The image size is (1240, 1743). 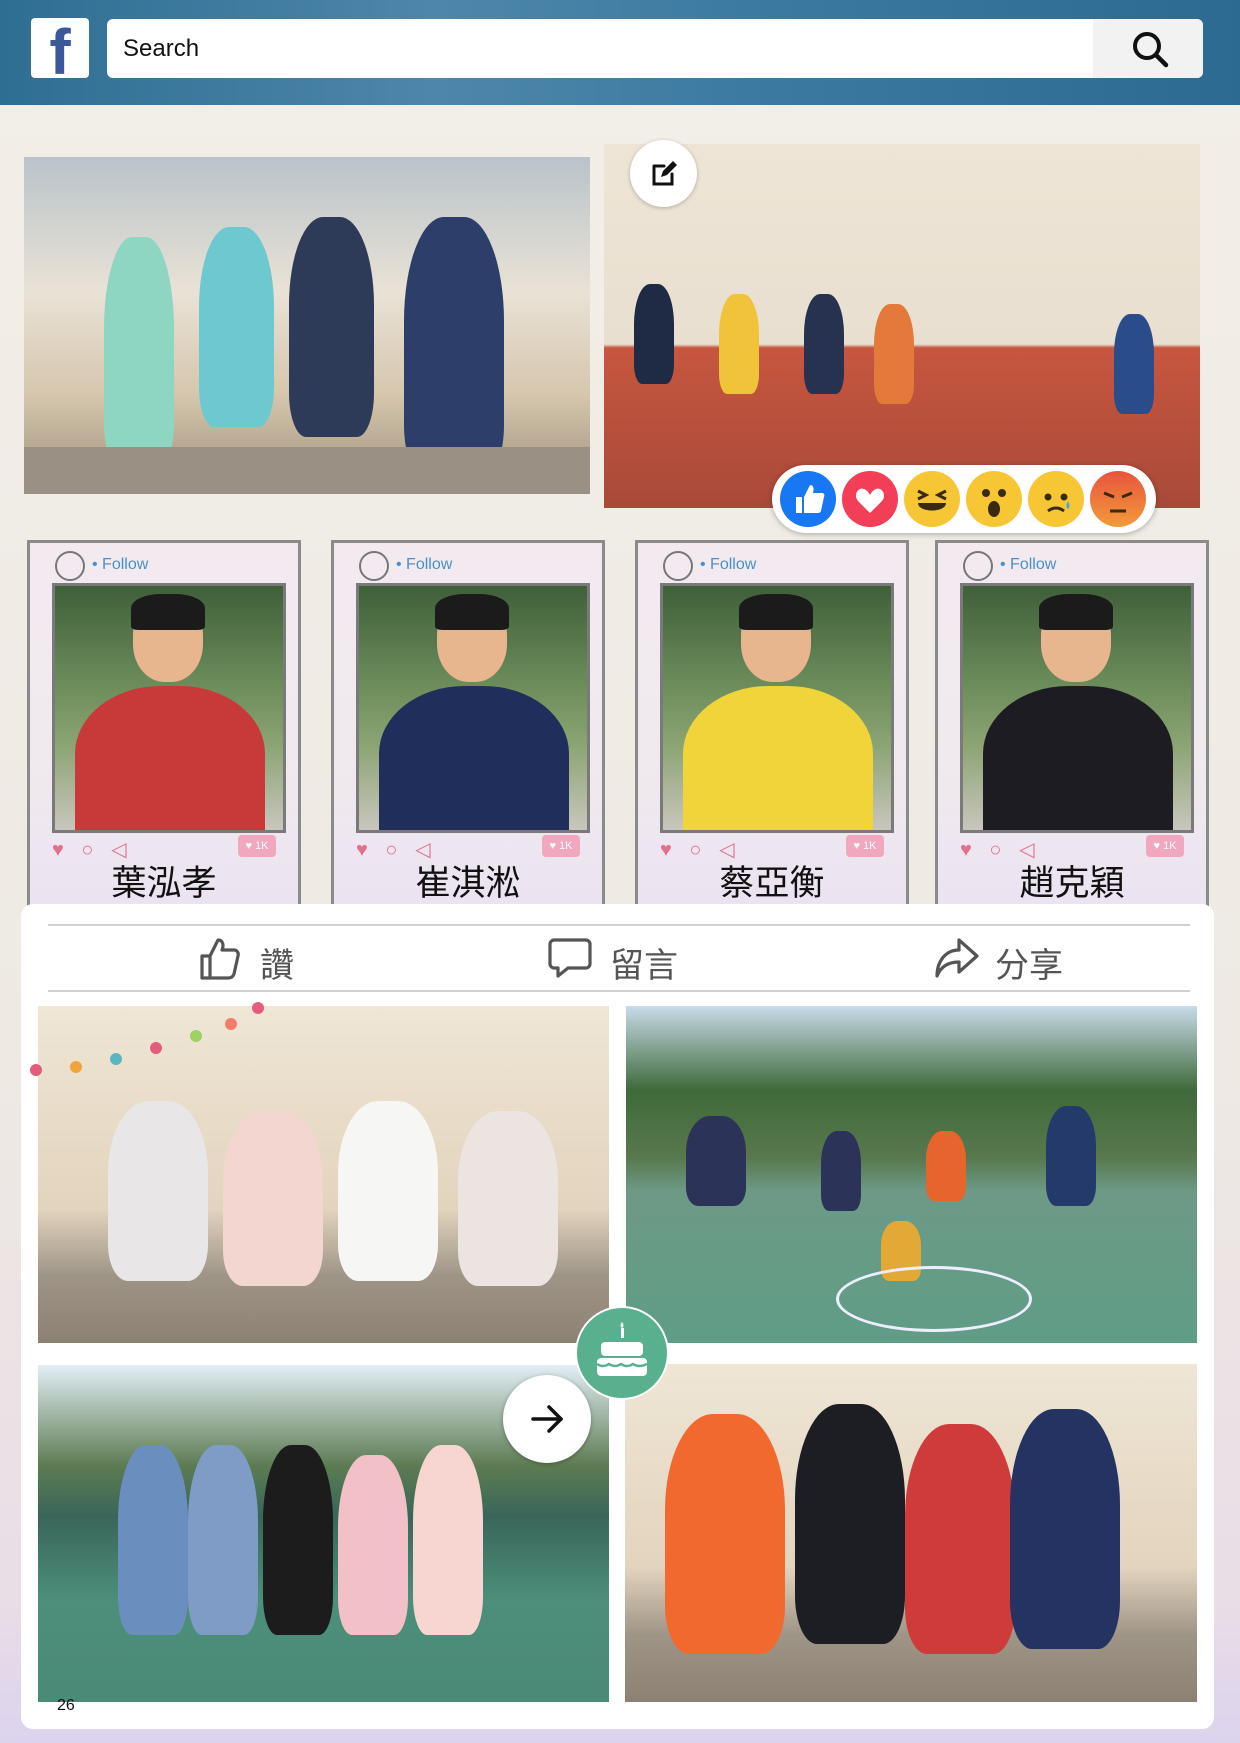 What do you see at coordinates (468, 884) in the screenshot?
I see `profile-name: 崔淇淞` at bounding box center [468, 884].